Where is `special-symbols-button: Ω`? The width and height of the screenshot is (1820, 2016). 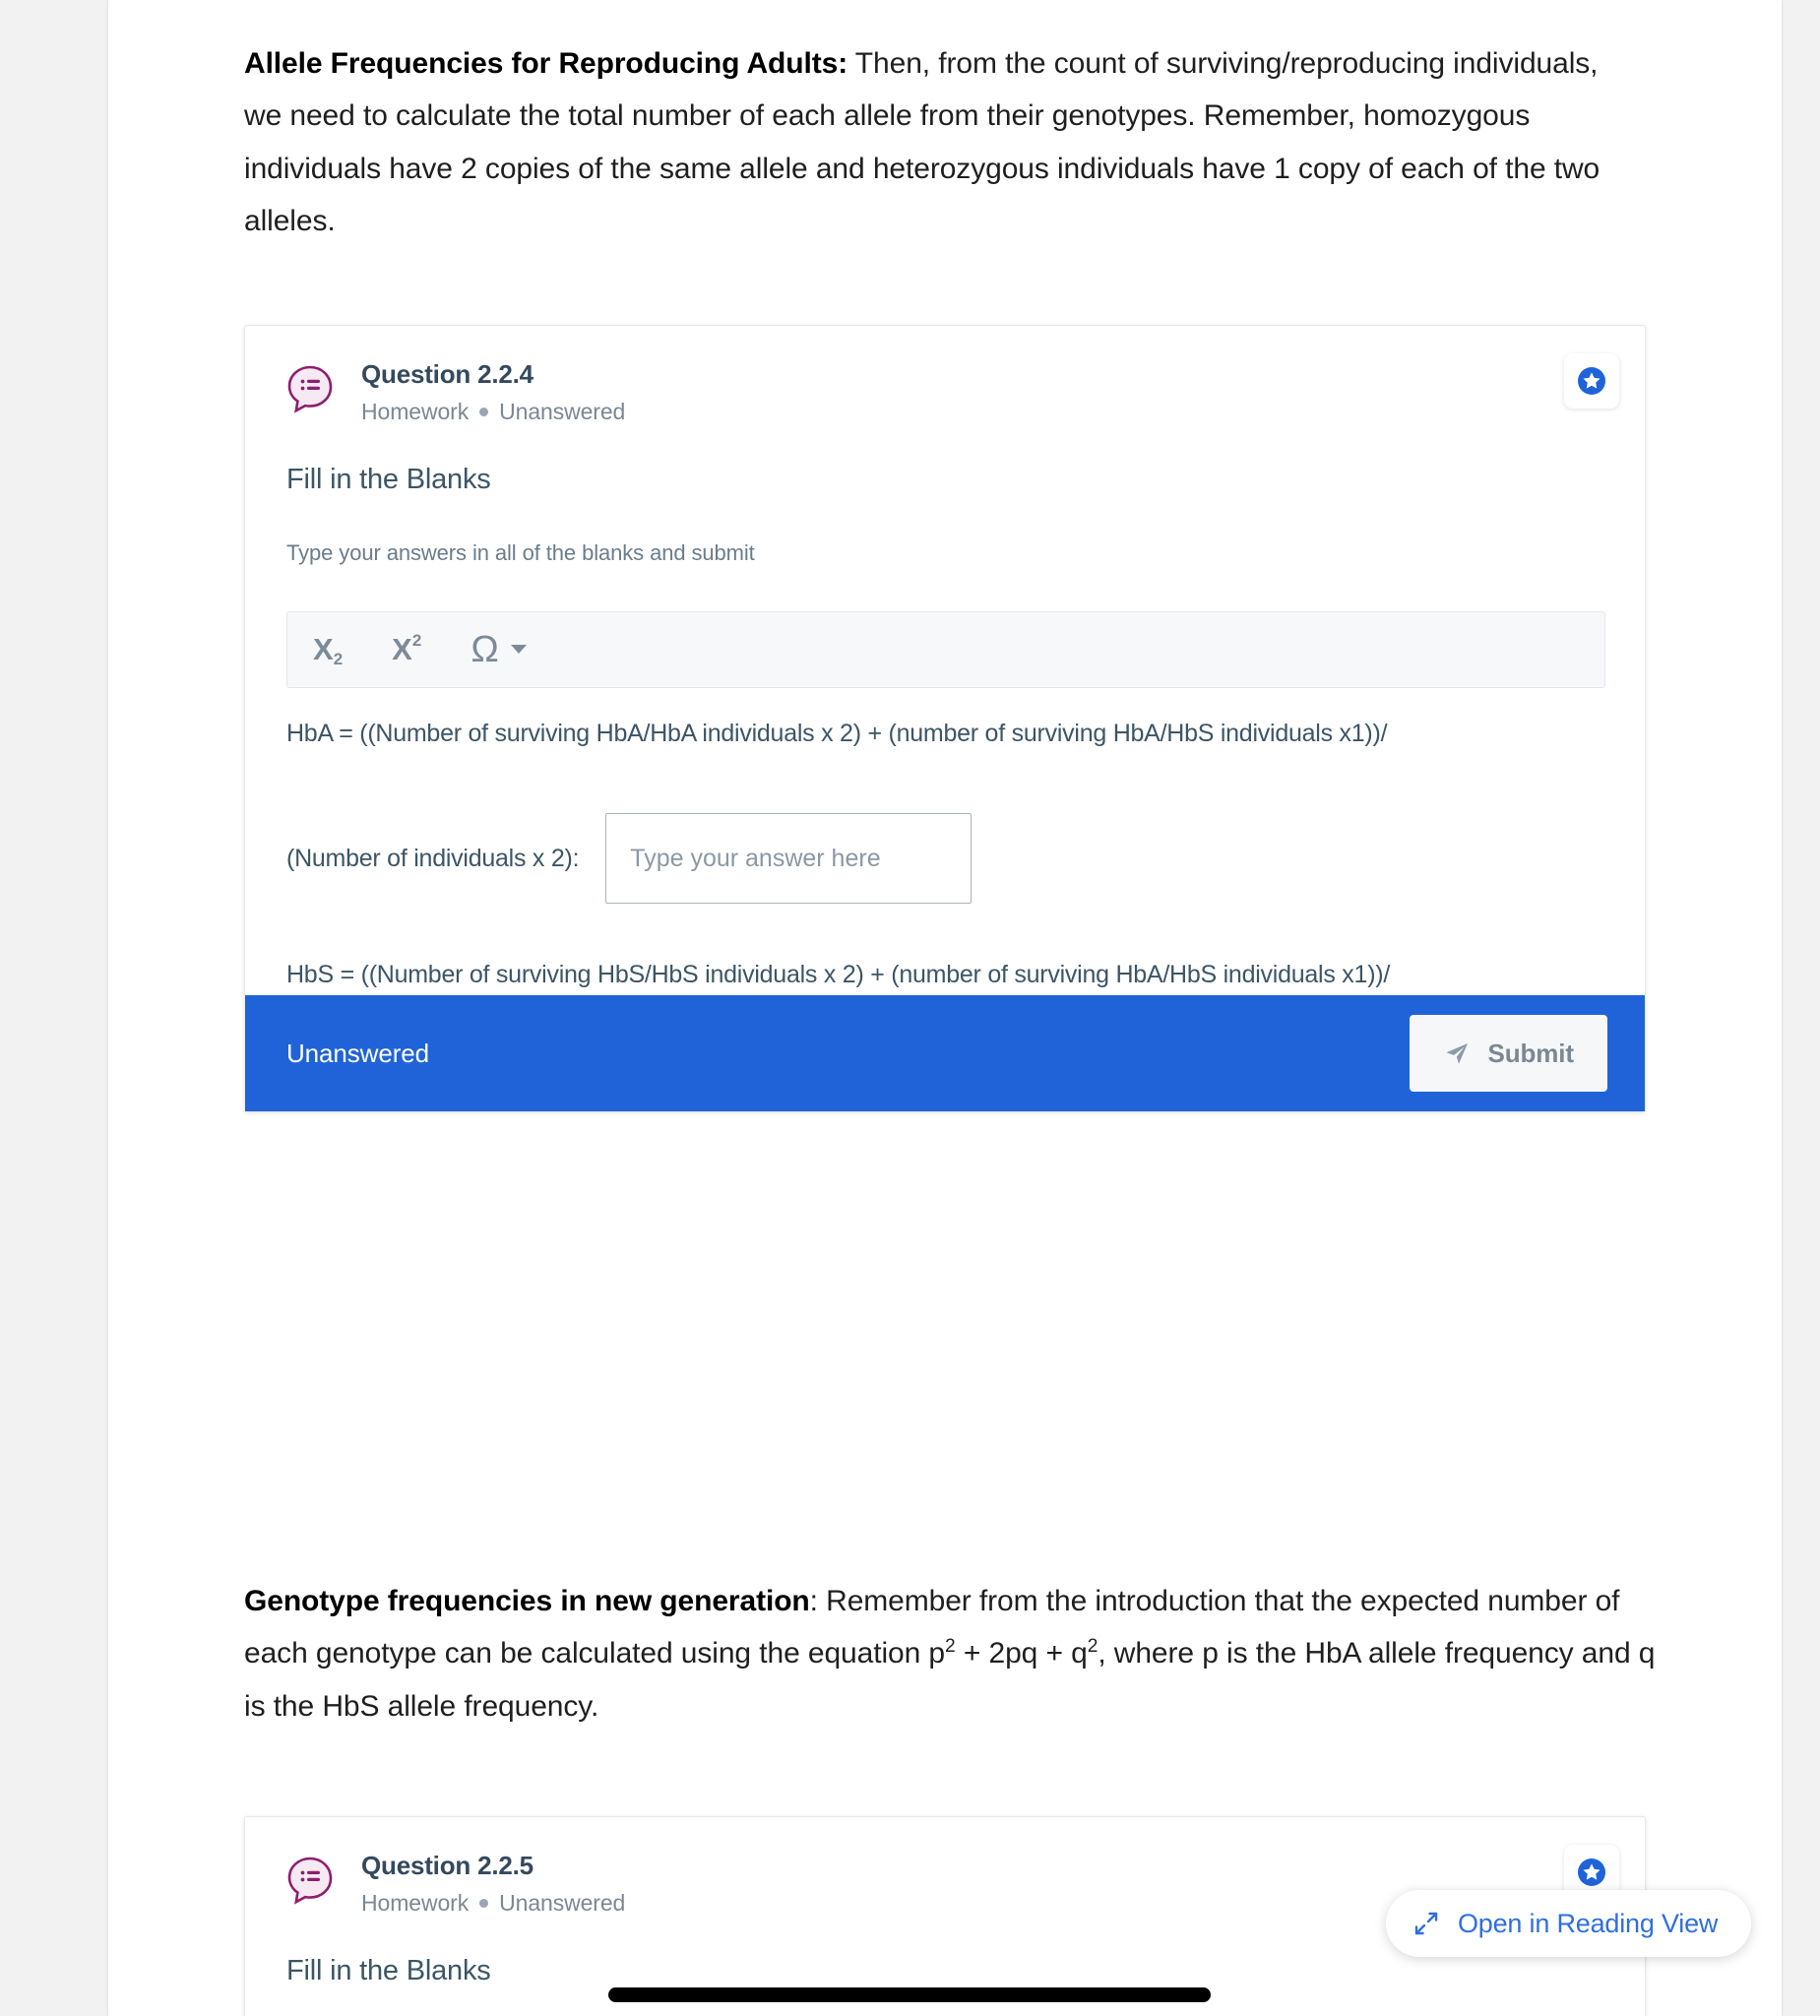
special-symbols-button: Ω is located at coordinates (499, 649).